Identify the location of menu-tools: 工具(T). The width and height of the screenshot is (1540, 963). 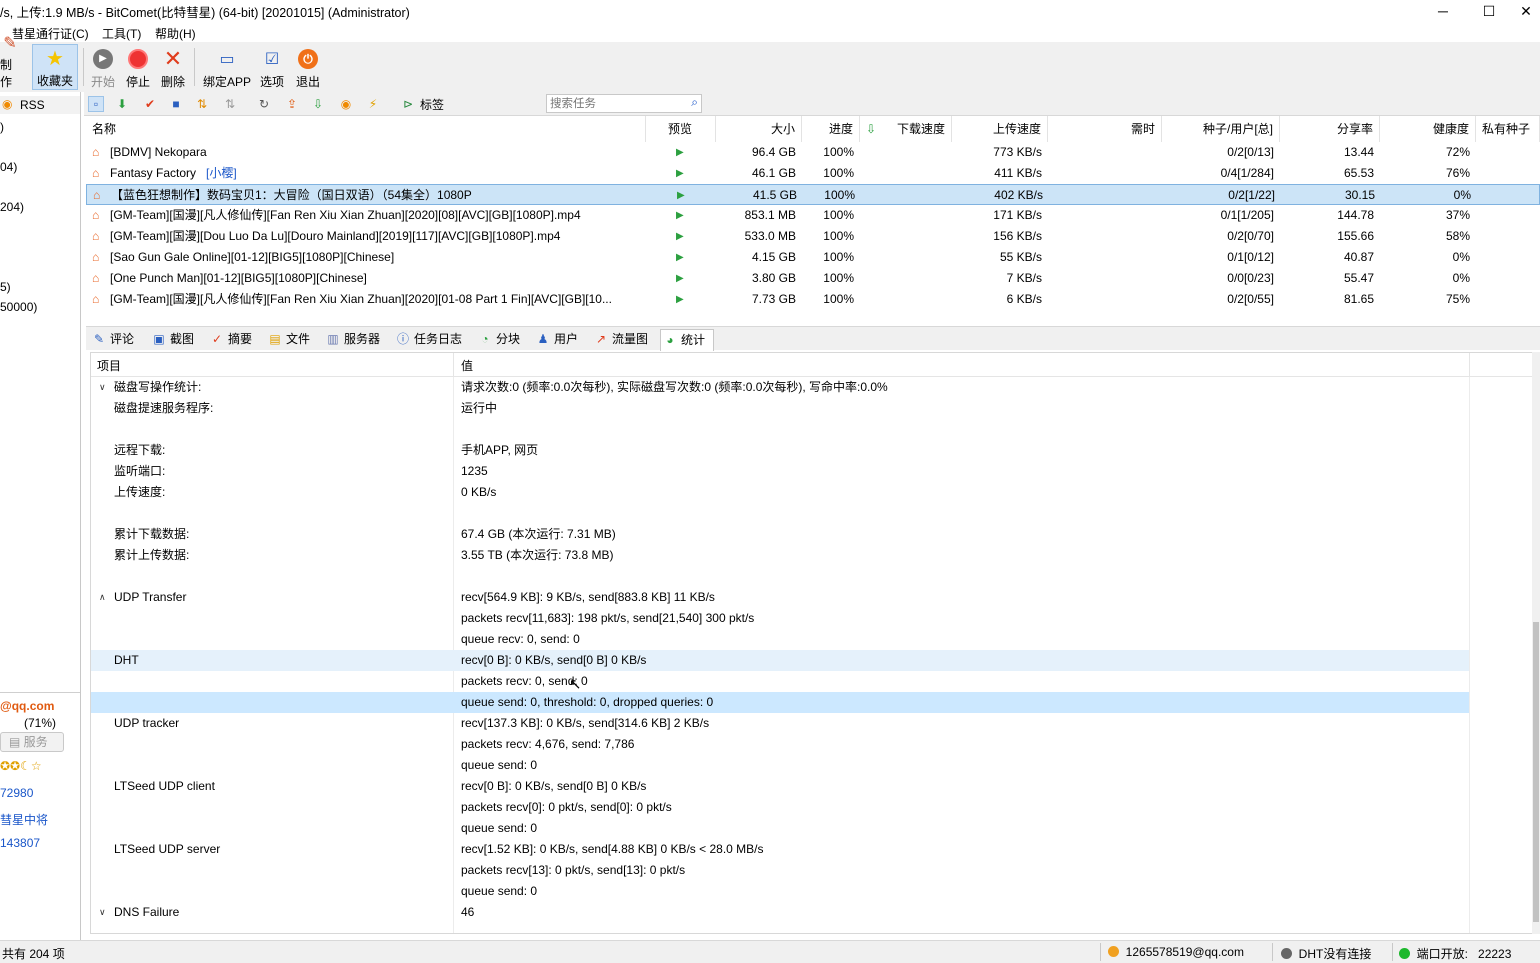
(121, 33).